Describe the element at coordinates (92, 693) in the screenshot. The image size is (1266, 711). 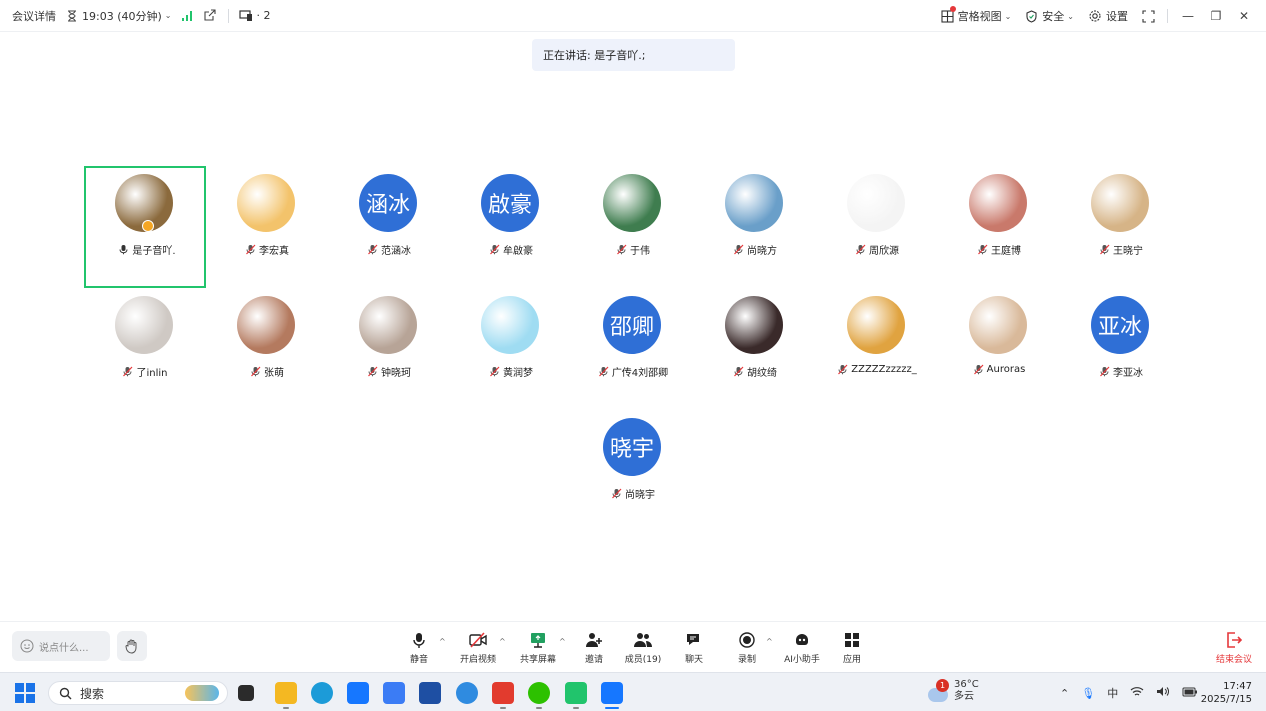
I see `search-label: 搜索` at that location.